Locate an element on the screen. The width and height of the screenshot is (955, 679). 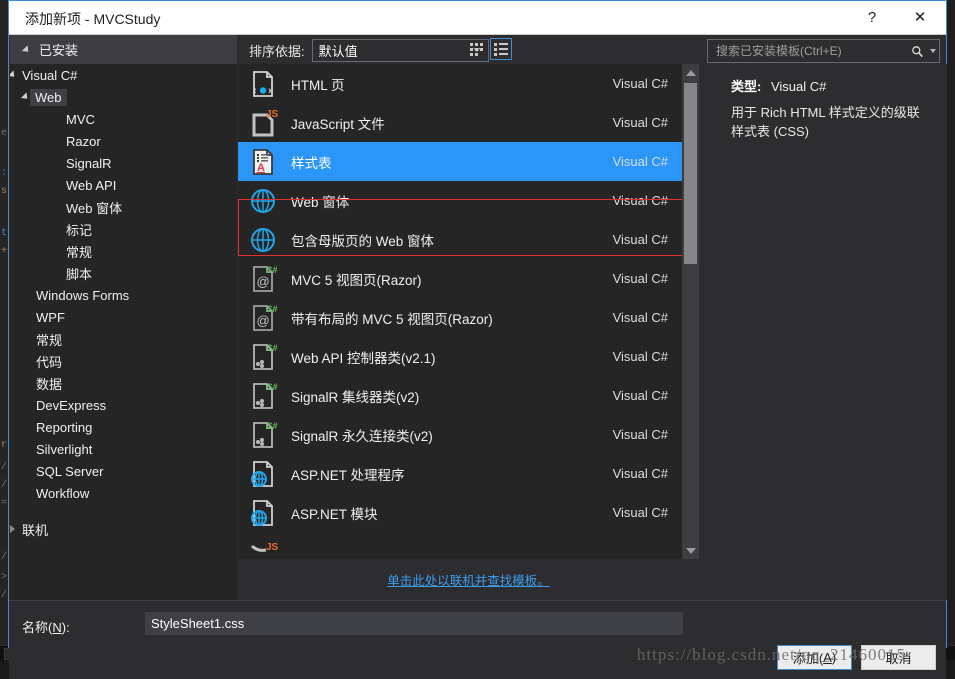
template-list-item: @ C# 带有布局的 MVC 5 视图页(Razor) Visual C# is located at coordinates (460, 317).